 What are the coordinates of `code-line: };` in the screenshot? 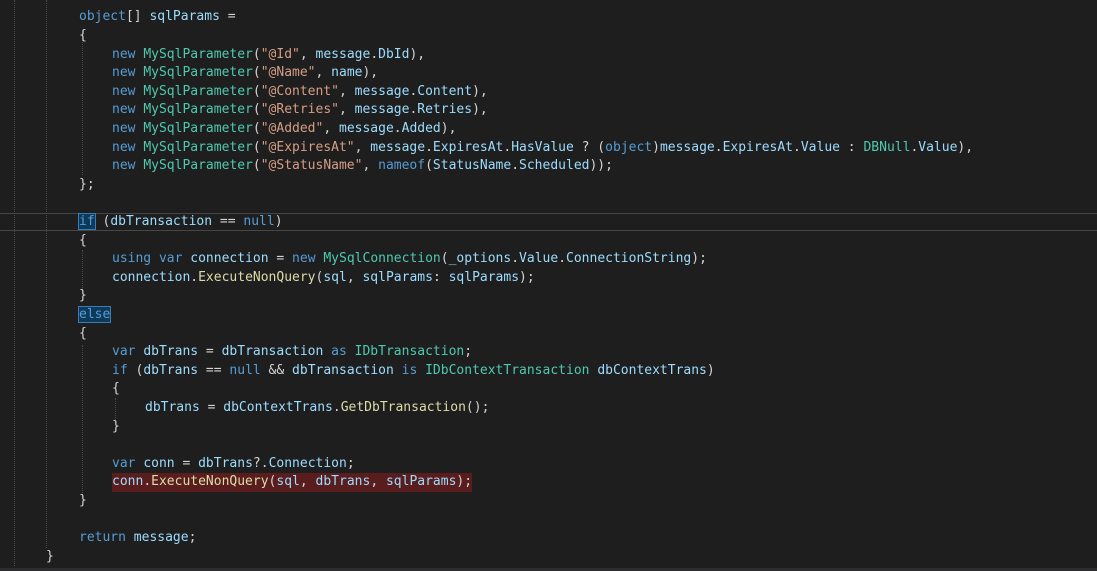 It's located at (87, 185).